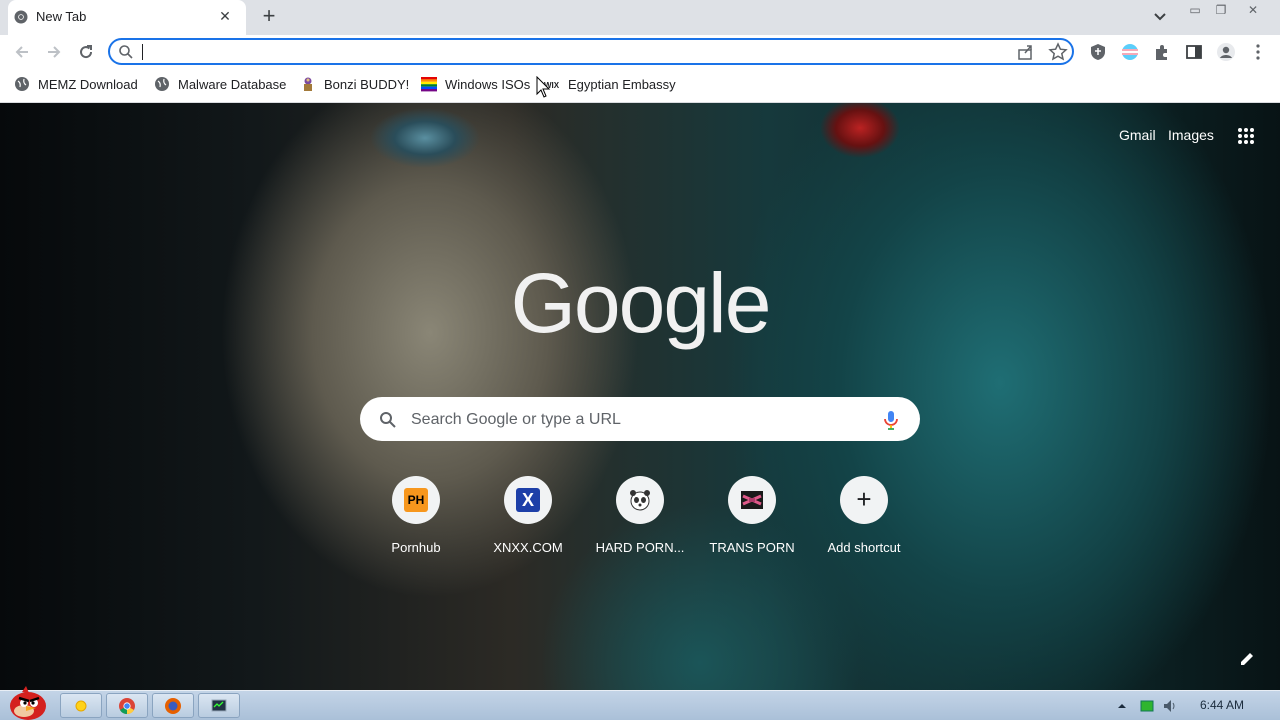 Image resolution: width=1280 pixels, height=720 pixels. I want to click on panda-logo-icon, so click(640, 500).